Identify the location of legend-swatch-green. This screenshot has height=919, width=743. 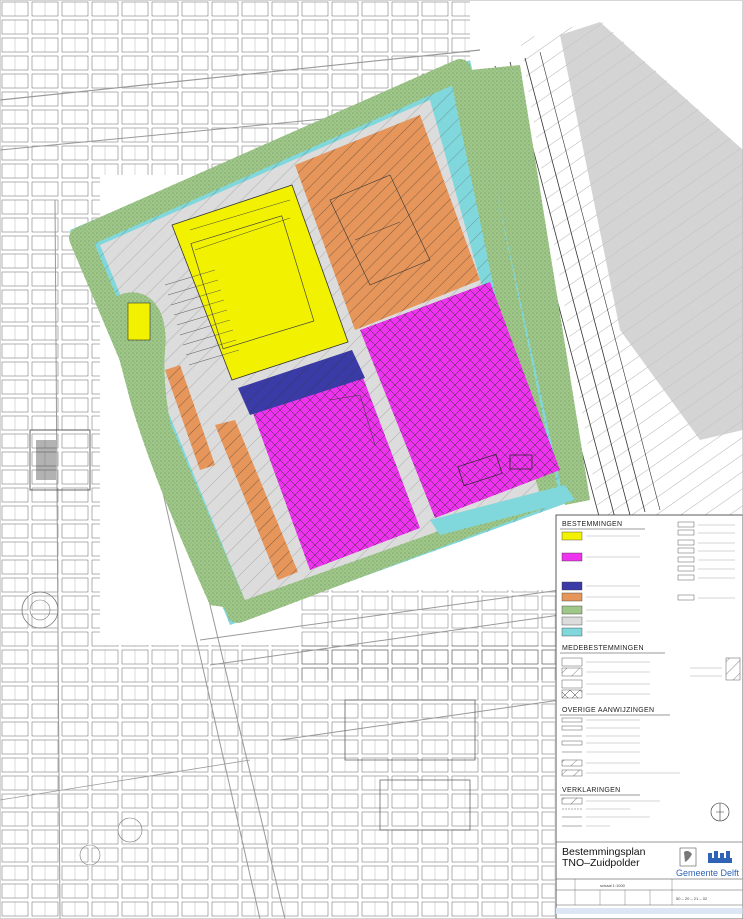
(572, 610).